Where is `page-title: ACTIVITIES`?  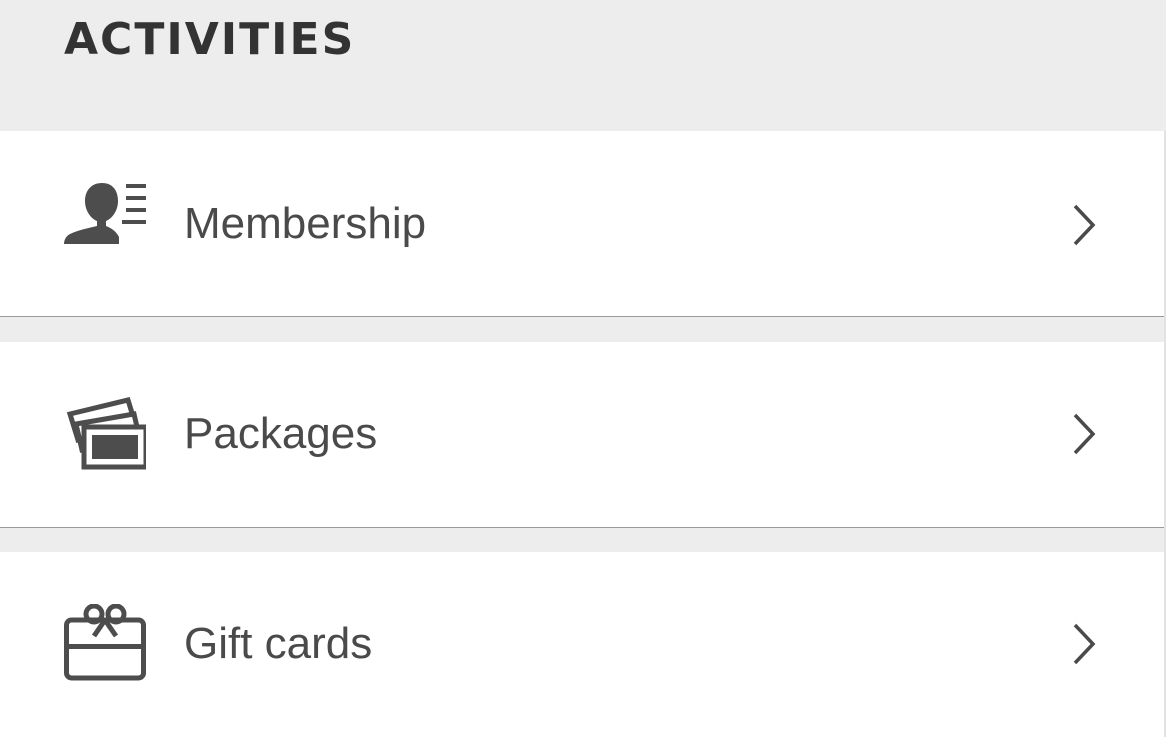 page-title: ACTIVITIES is located at coordinates (210, 39).